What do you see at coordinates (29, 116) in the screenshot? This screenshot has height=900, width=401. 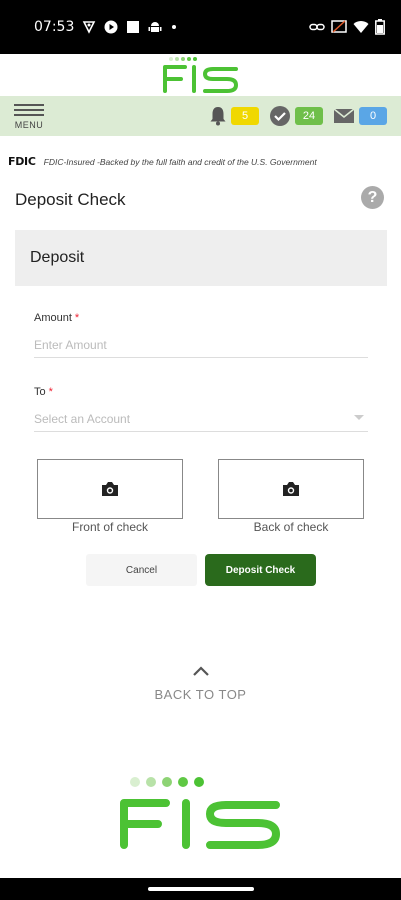 I see `menu-button: MENU` at bounding box center [29, 116].